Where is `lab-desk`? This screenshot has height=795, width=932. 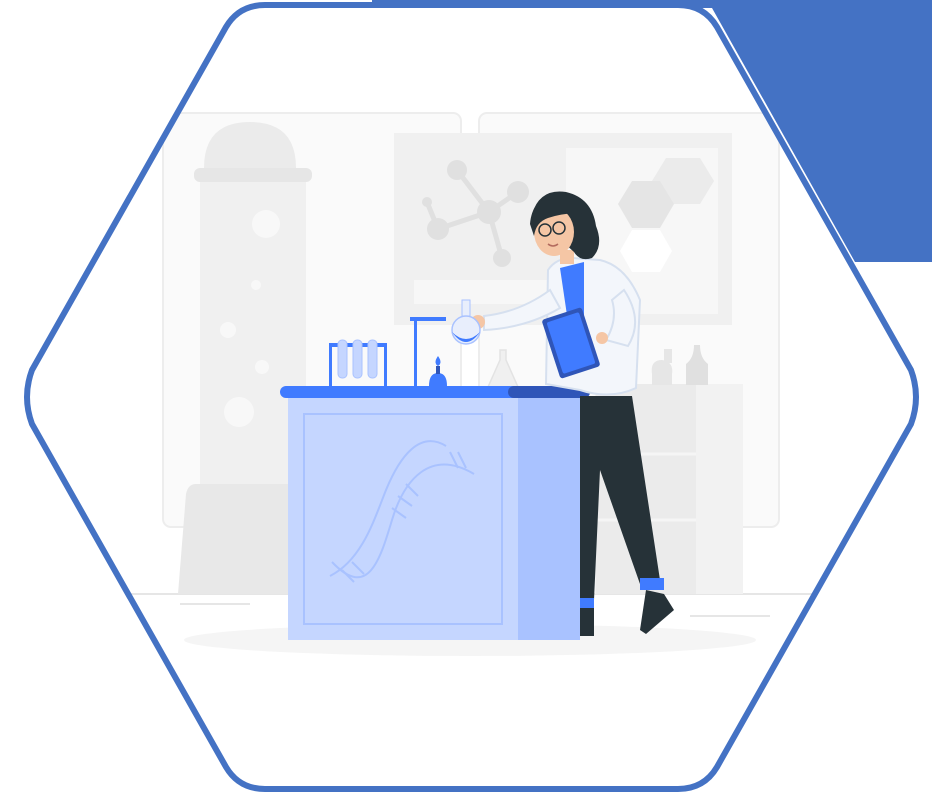
lab-desk is located at coordinates (435, 513).